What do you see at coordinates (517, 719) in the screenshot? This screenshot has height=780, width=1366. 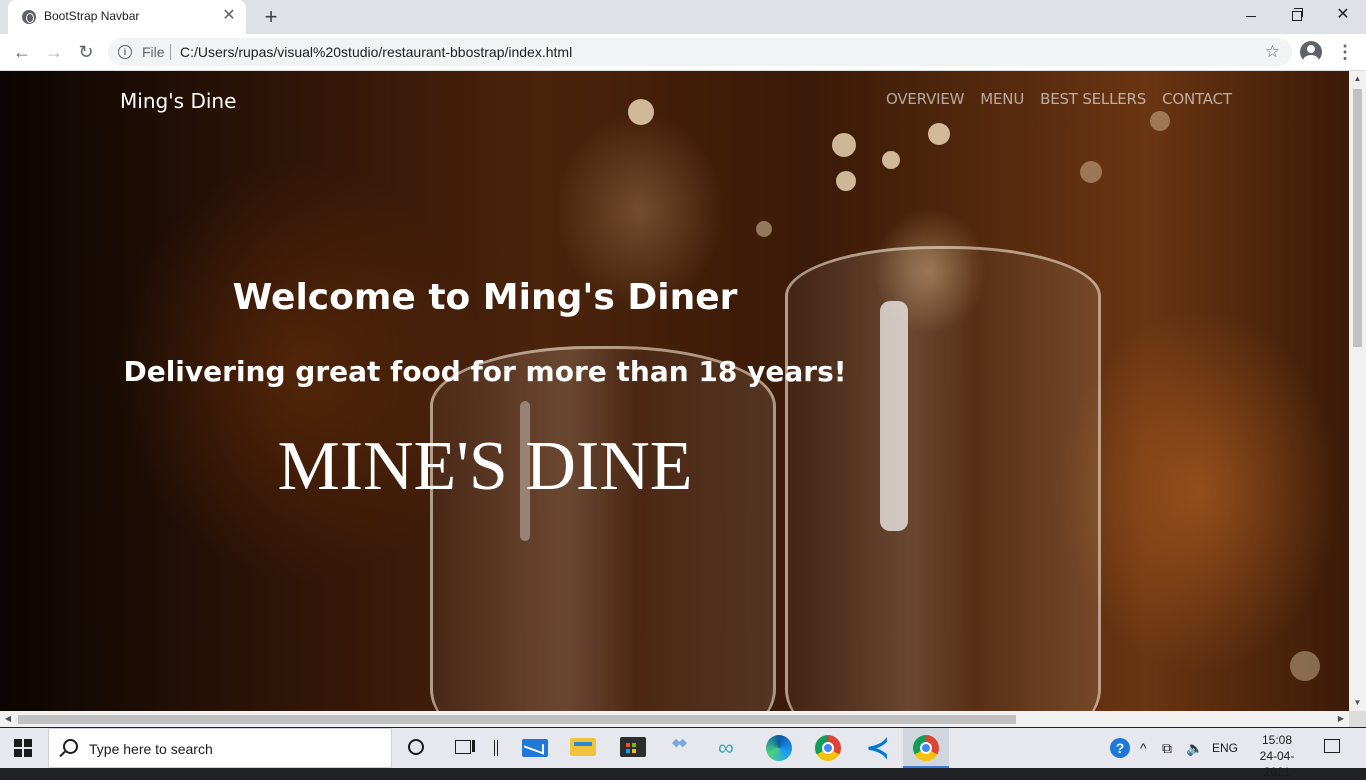 I see `horizontal-scroll-thumb` at bounding box center [517, 719].